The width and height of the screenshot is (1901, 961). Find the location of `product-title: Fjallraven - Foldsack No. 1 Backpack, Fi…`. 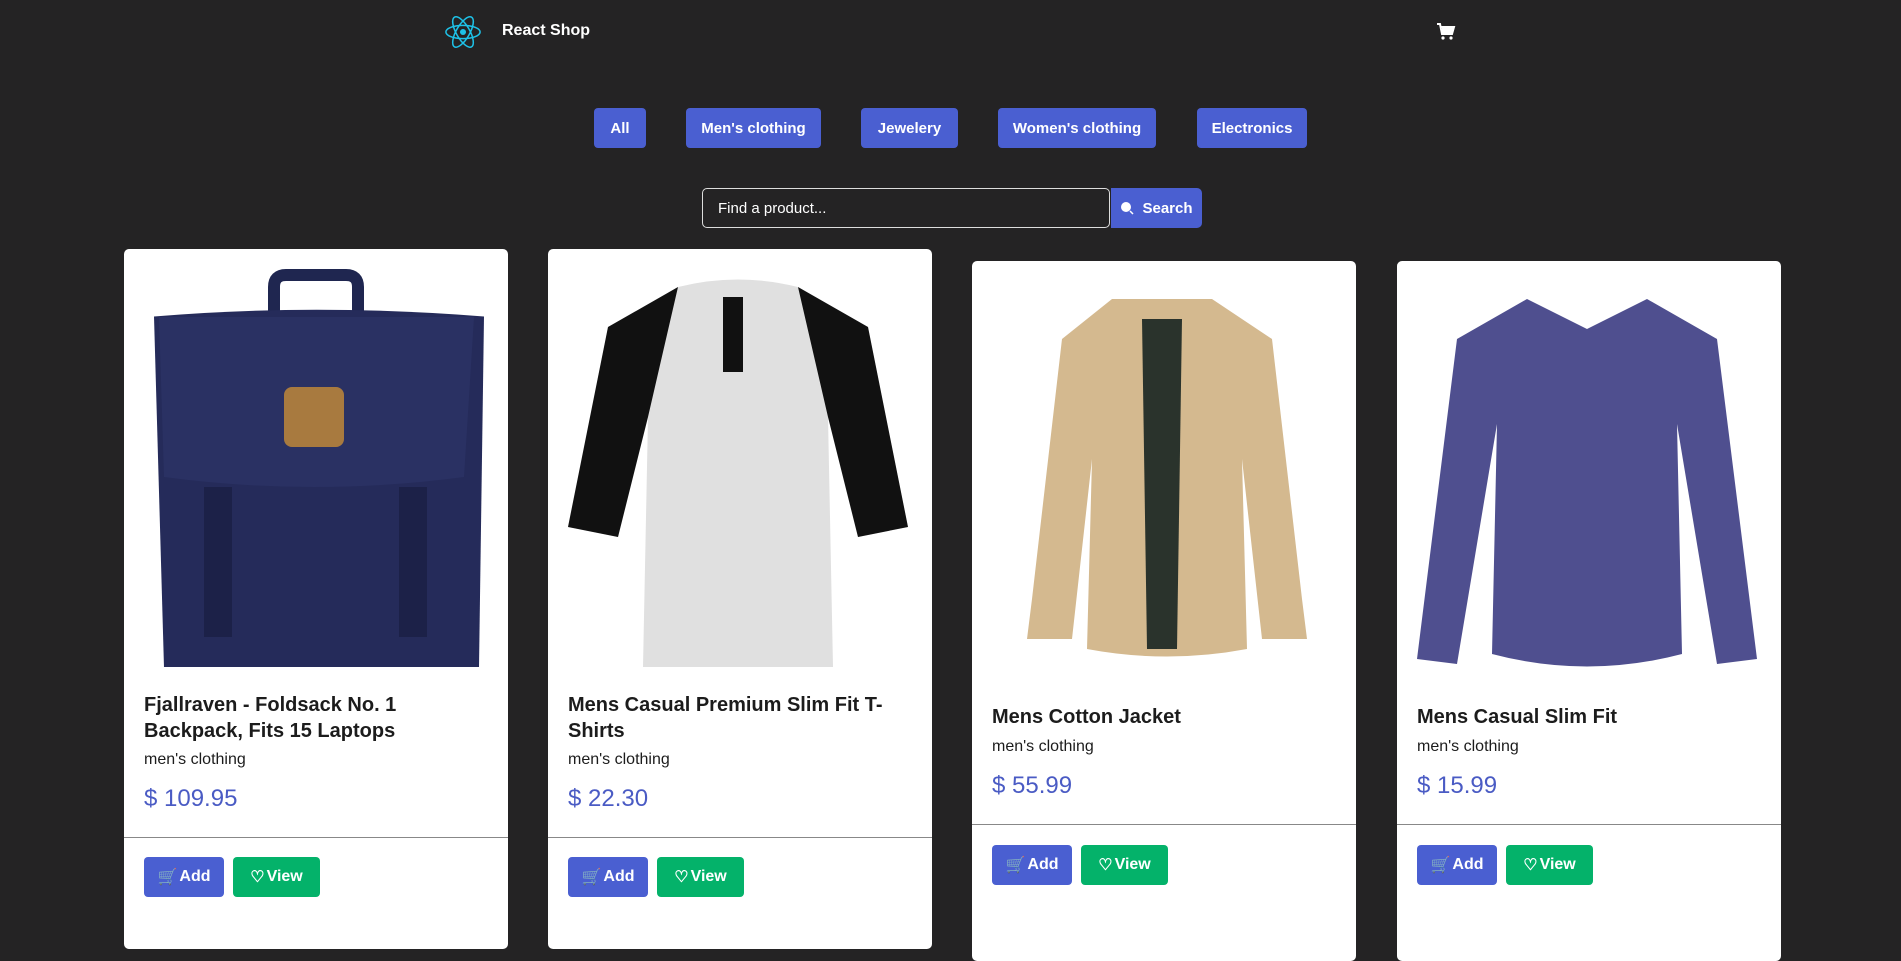

product-title: Fjallraven - Foldsack No. 1 Backpack, Fi… is located at coordinates (316, 718).